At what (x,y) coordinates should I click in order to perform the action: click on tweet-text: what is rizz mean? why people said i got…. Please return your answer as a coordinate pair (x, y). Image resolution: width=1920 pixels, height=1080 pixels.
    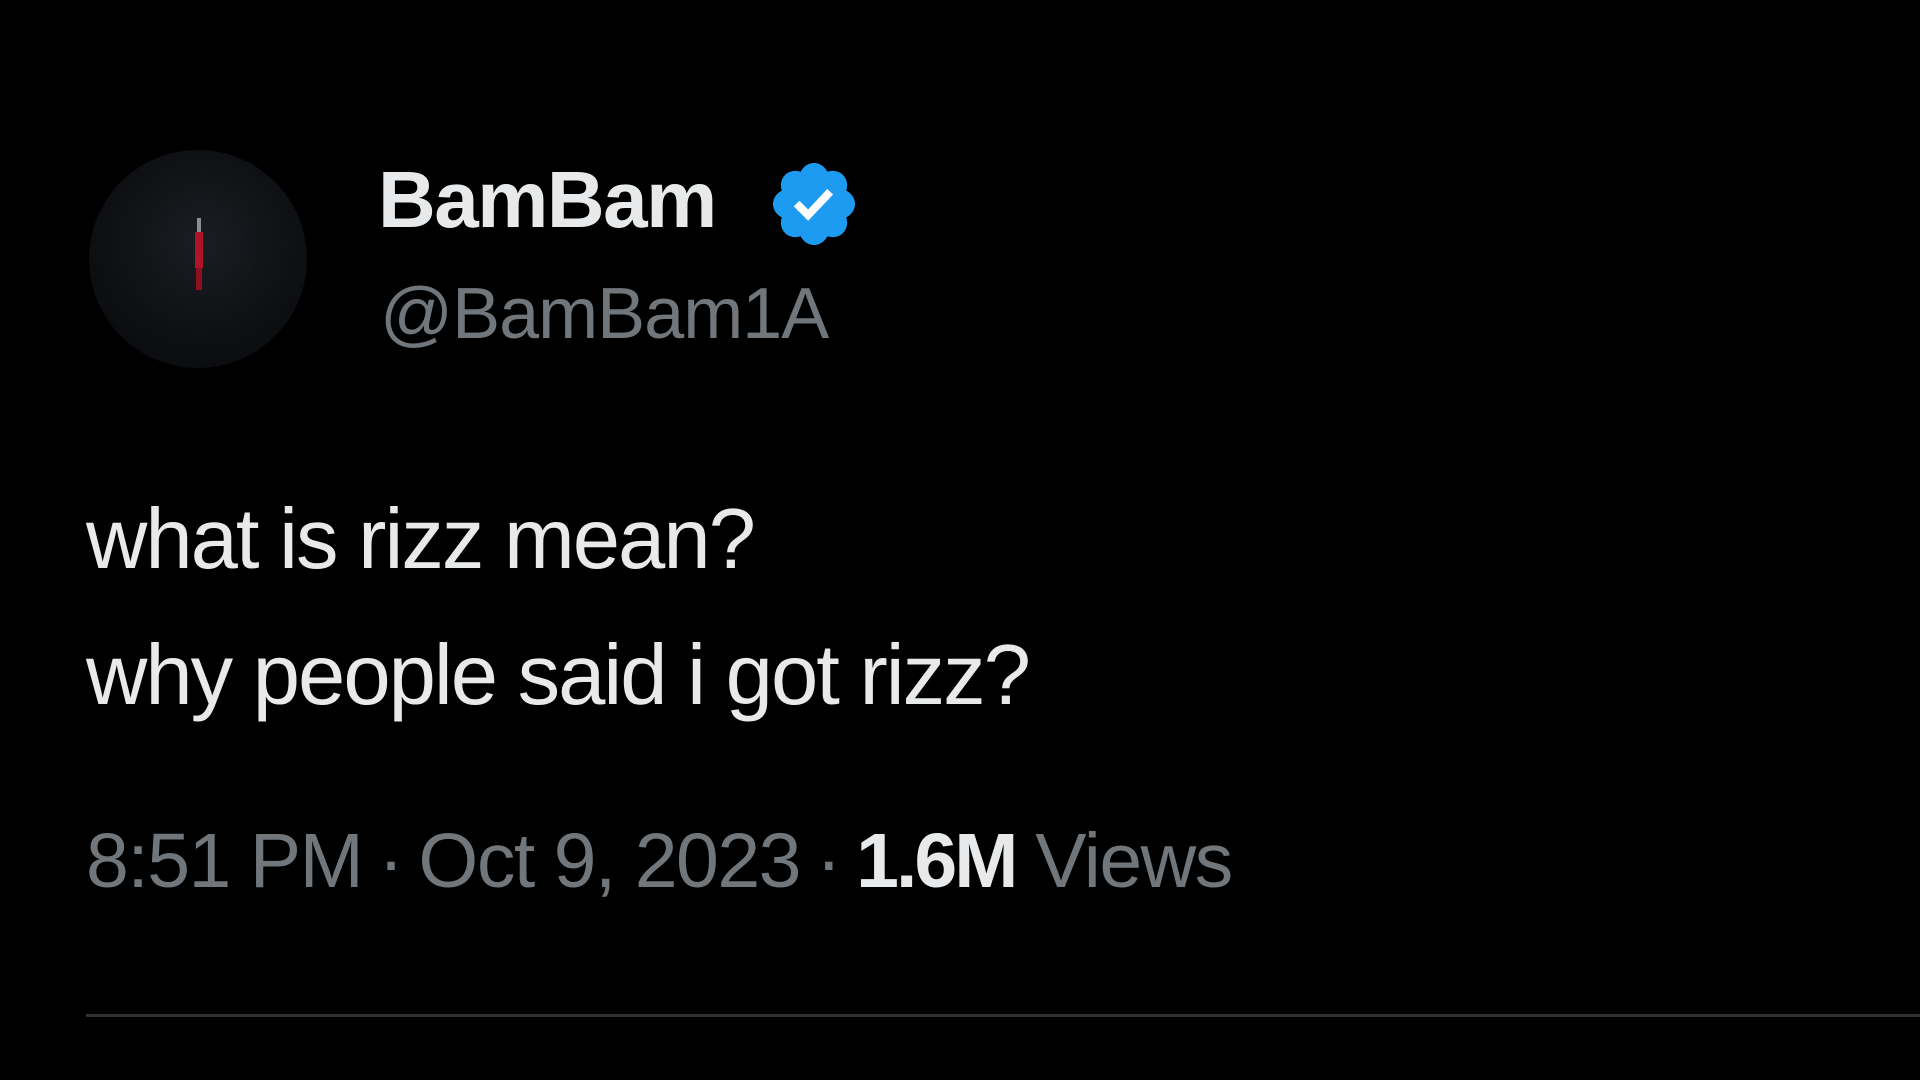
    Looking at the image, I should click on (558, 608).